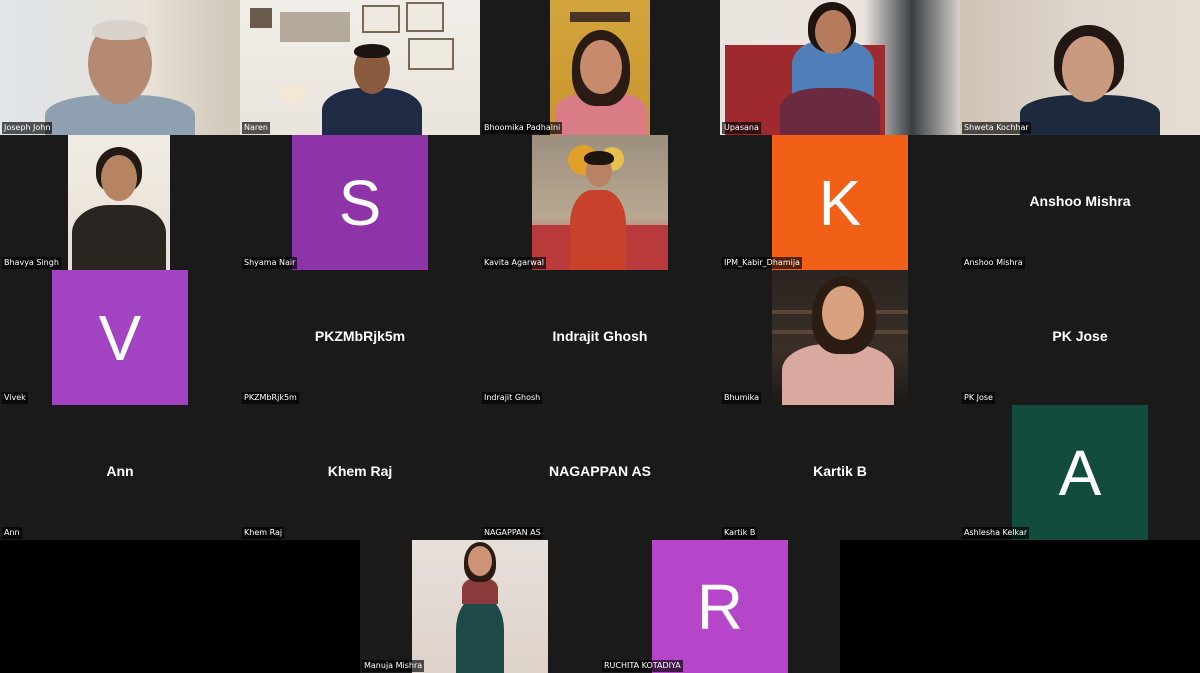  I want to click on participant-display-name: Ann, so click(120, 471).